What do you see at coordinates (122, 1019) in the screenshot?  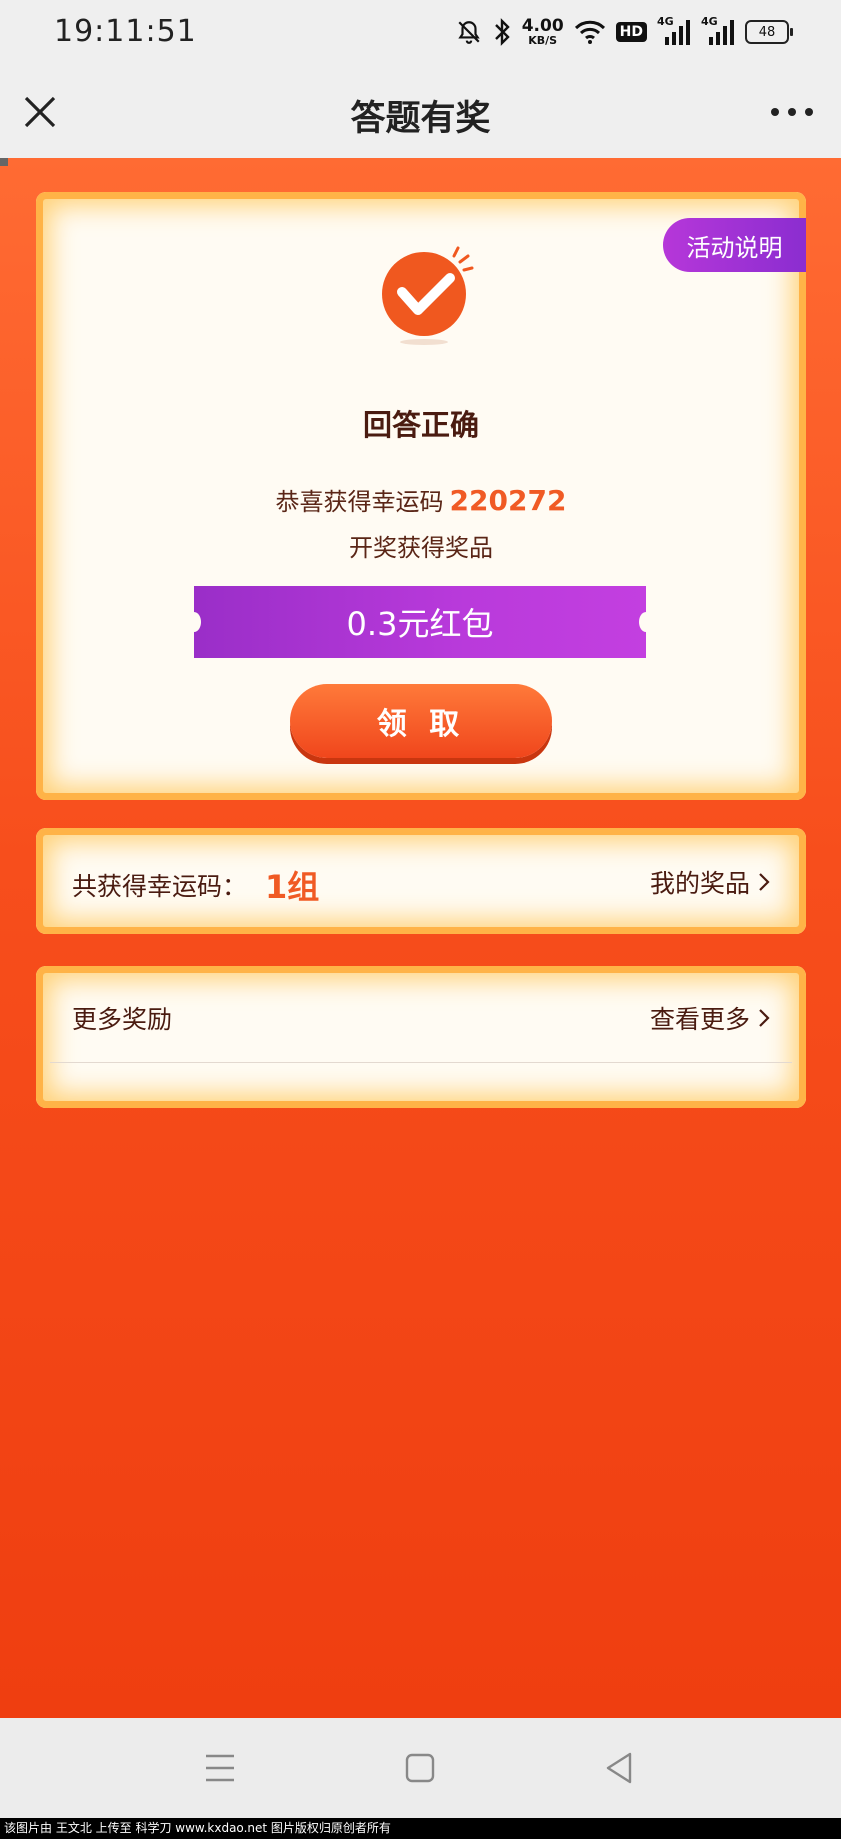 I see `more-rewards-label: 更多奖励` at bounding box center [122, 1019].